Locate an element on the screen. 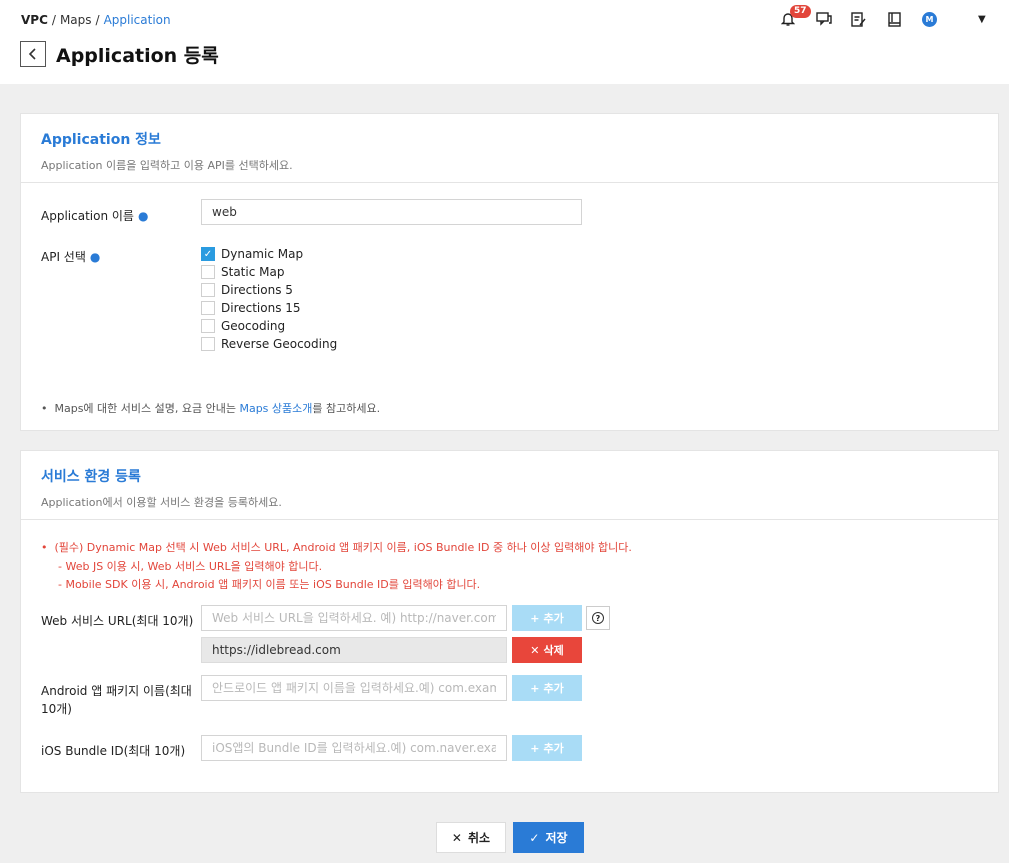  chat-button is located at coordinates (824, 19).